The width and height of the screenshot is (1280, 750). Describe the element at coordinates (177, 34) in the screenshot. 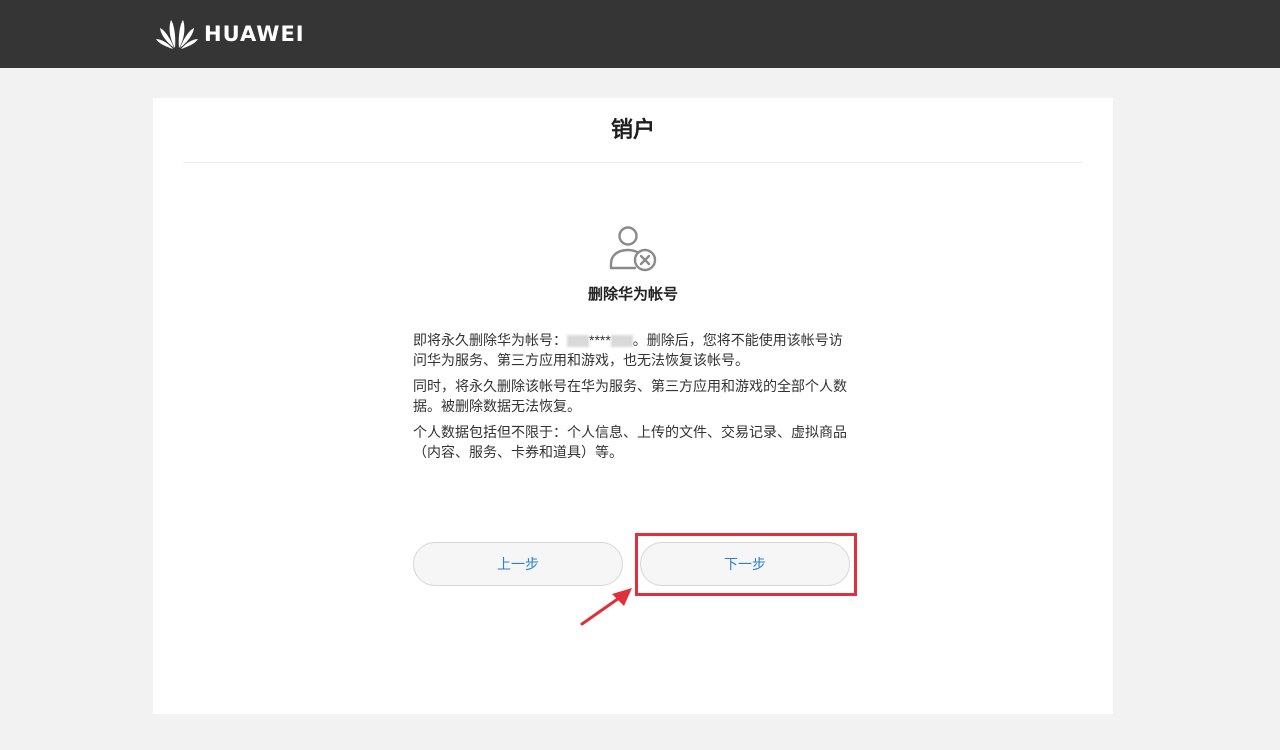

I see `huawei-flower-icon` at that location.